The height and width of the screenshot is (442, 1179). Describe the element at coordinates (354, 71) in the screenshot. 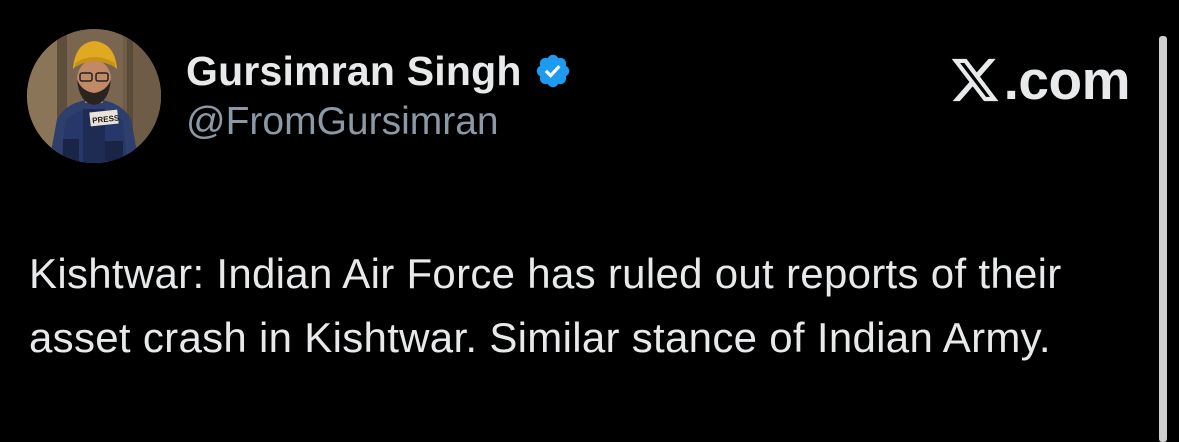

I see `author-display-name: Gursimran Singh` at that location.